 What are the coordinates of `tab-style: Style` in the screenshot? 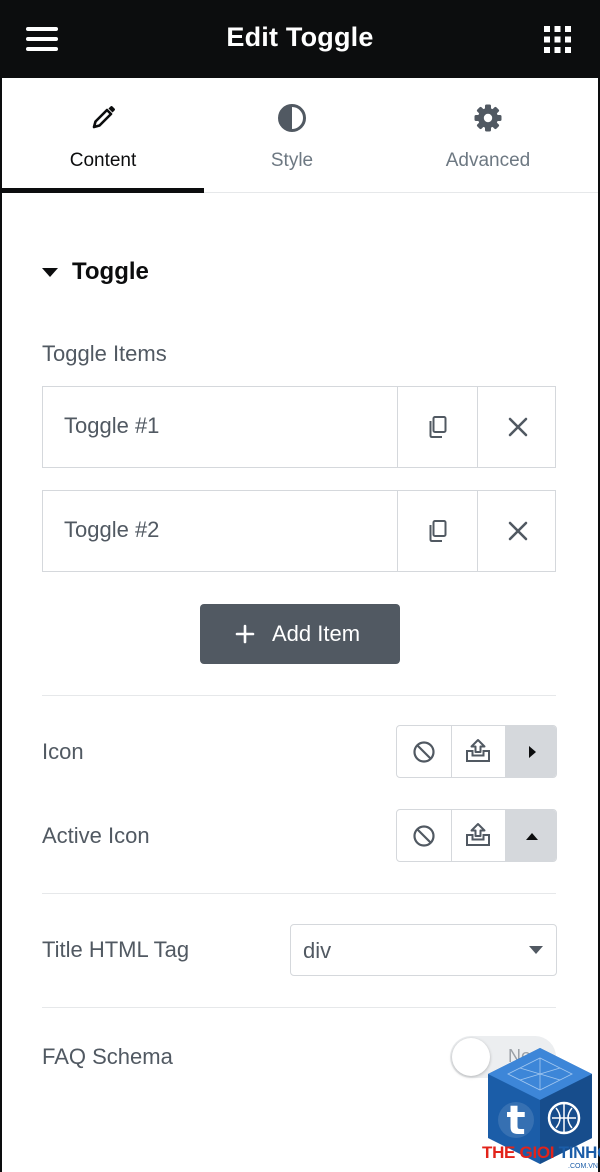 It's located at (292, 135).